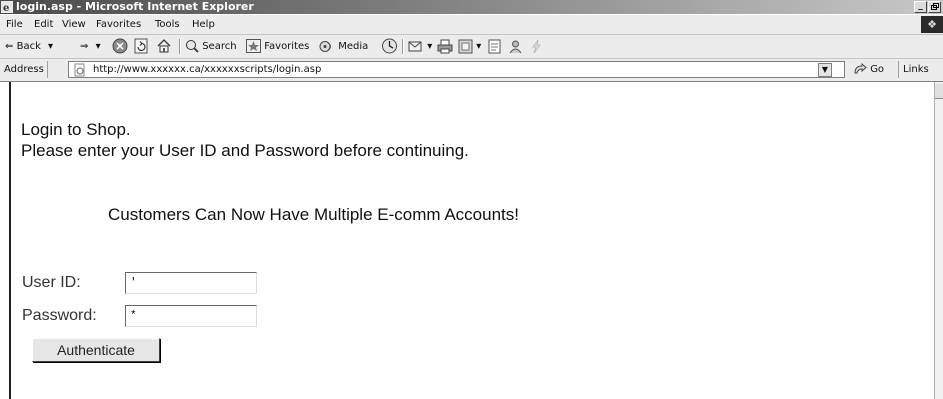  What do you see at coordinates (353, 46) in the screenshot?
I see `media-label: Media` at bounding box center [353, 46].